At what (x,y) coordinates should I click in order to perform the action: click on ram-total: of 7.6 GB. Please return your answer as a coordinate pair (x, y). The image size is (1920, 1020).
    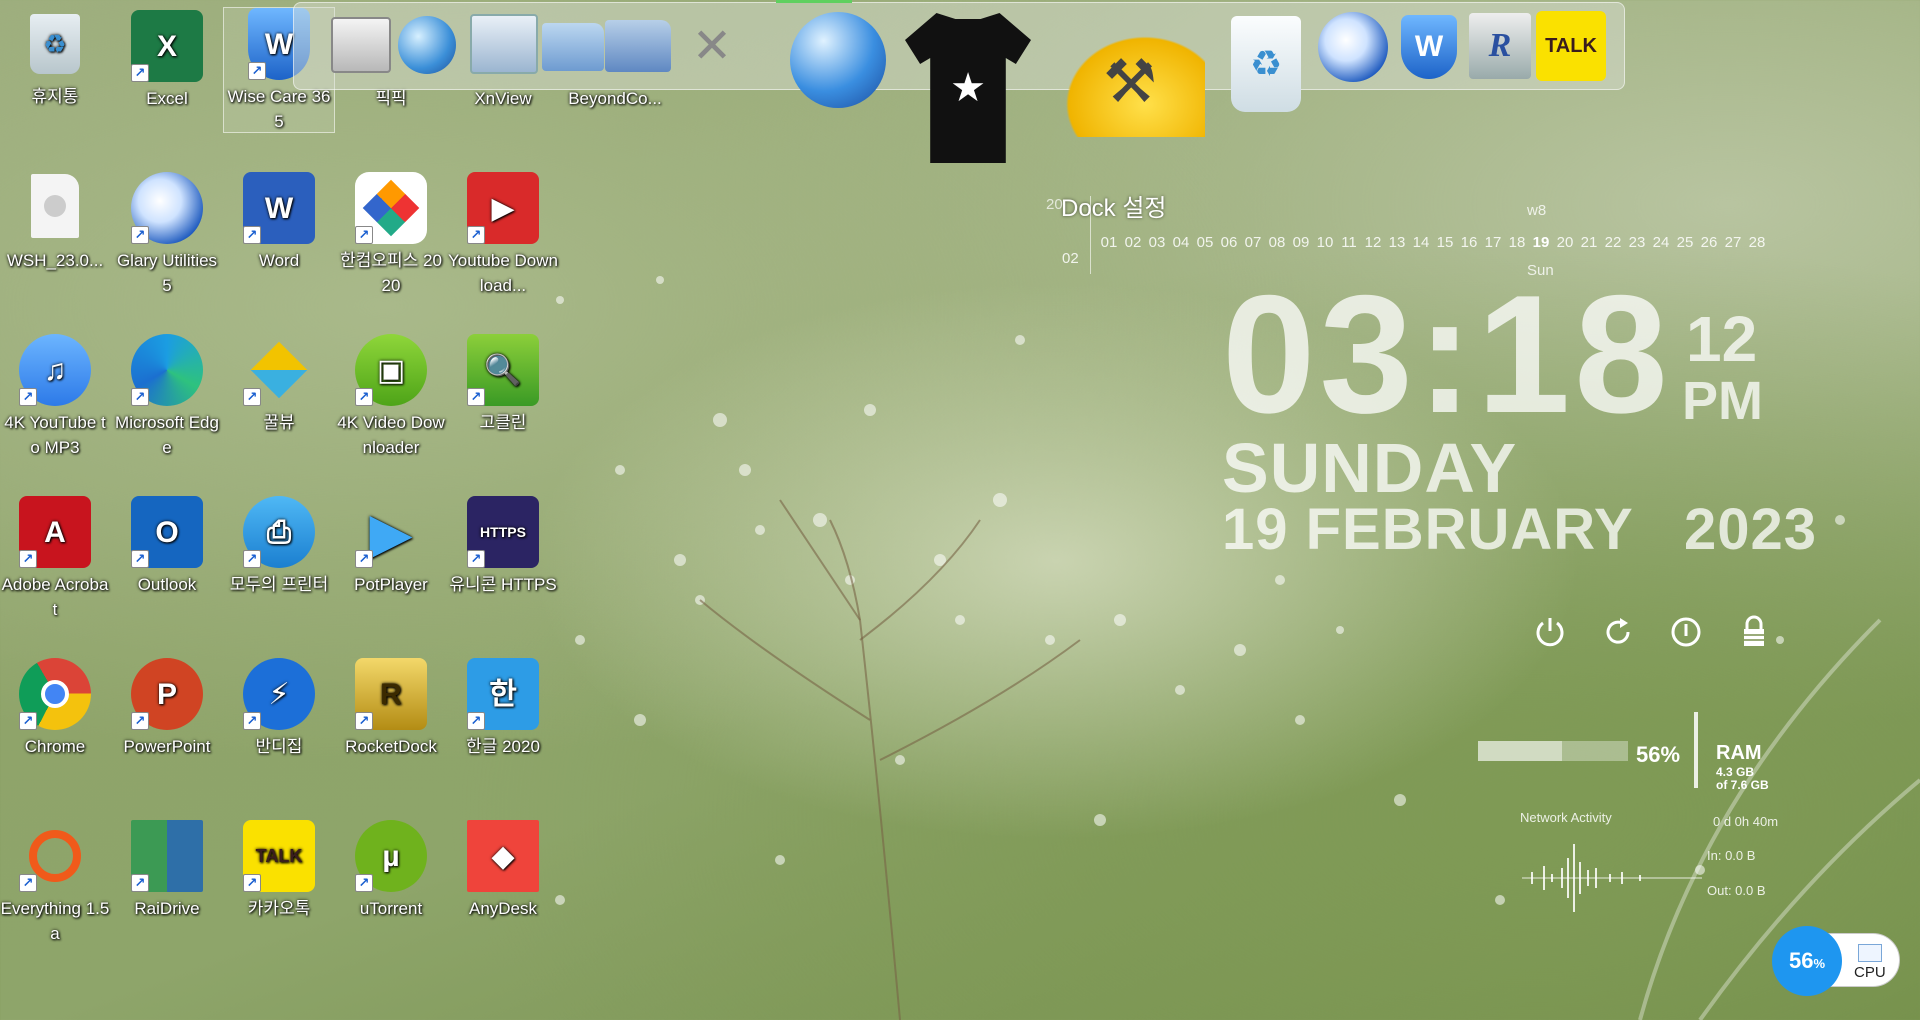
    Looking at the image, I should click on (1742, 785).